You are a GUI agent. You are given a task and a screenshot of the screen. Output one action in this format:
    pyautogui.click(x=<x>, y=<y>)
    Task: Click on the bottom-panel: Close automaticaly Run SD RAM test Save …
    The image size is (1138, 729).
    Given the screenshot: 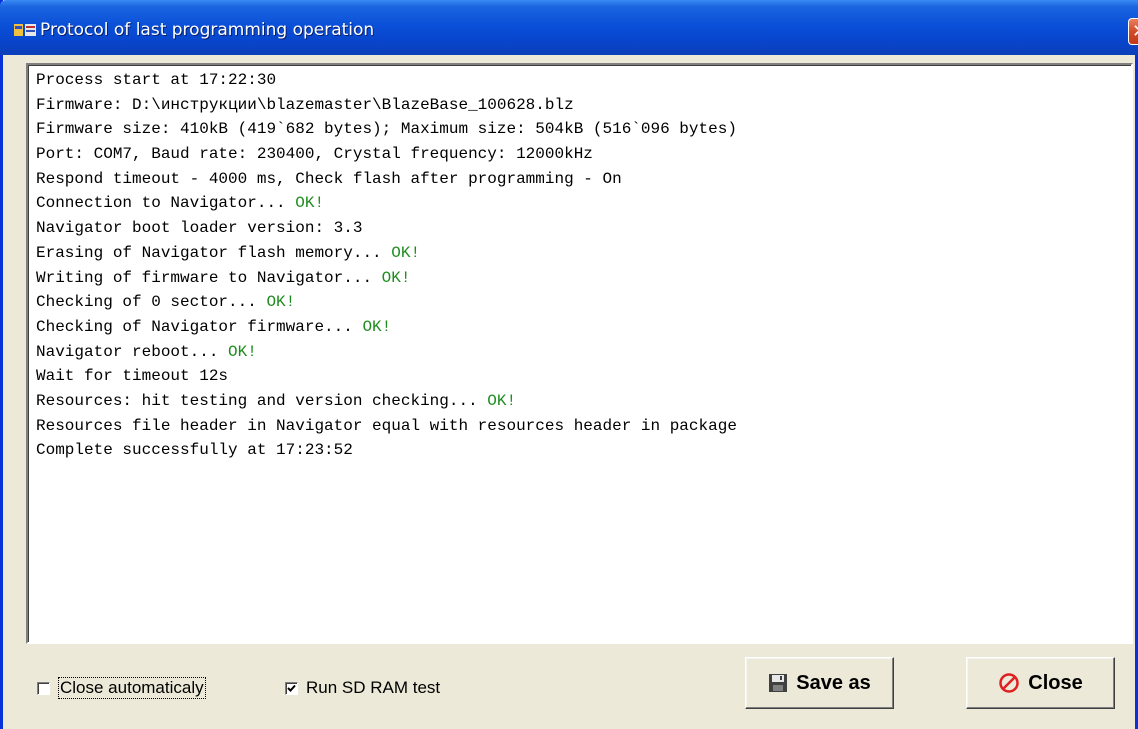 What is the action you would take?
    pyautogui.click(x=569, y=686)
    